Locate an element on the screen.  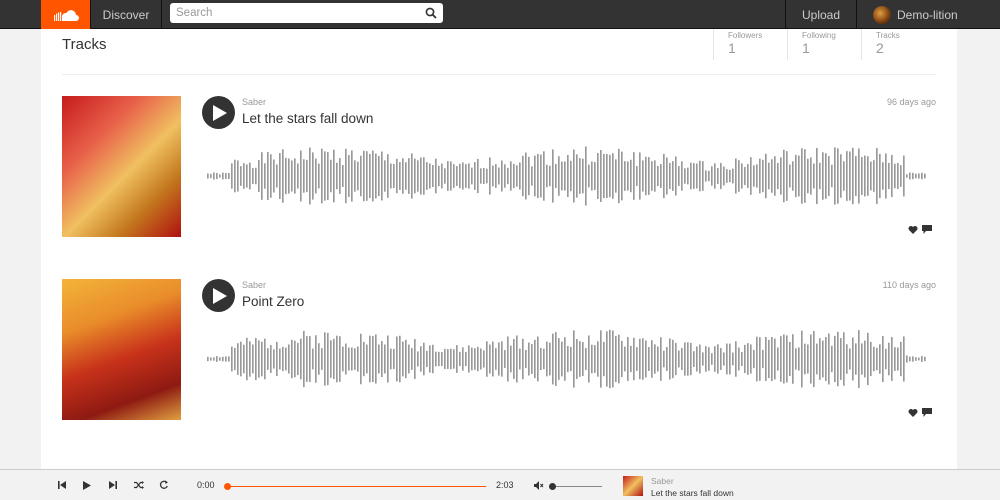
next-button is located at coordinates (113, 485).